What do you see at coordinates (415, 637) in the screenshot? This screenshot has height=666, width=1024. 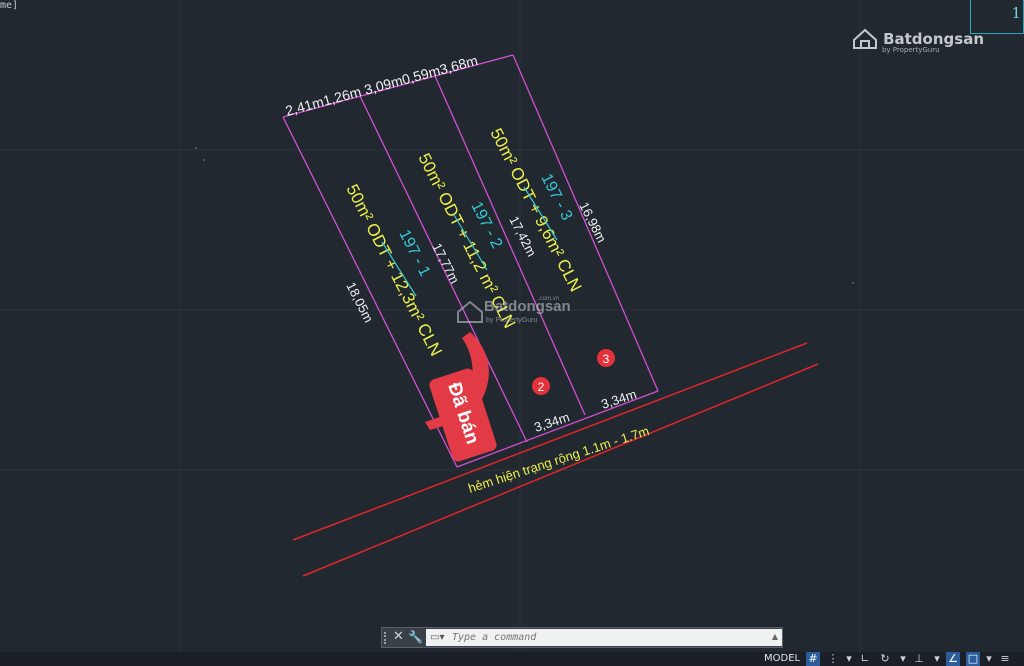 I see `wrench-icon: 🔧` at bounding box center [415, 637].